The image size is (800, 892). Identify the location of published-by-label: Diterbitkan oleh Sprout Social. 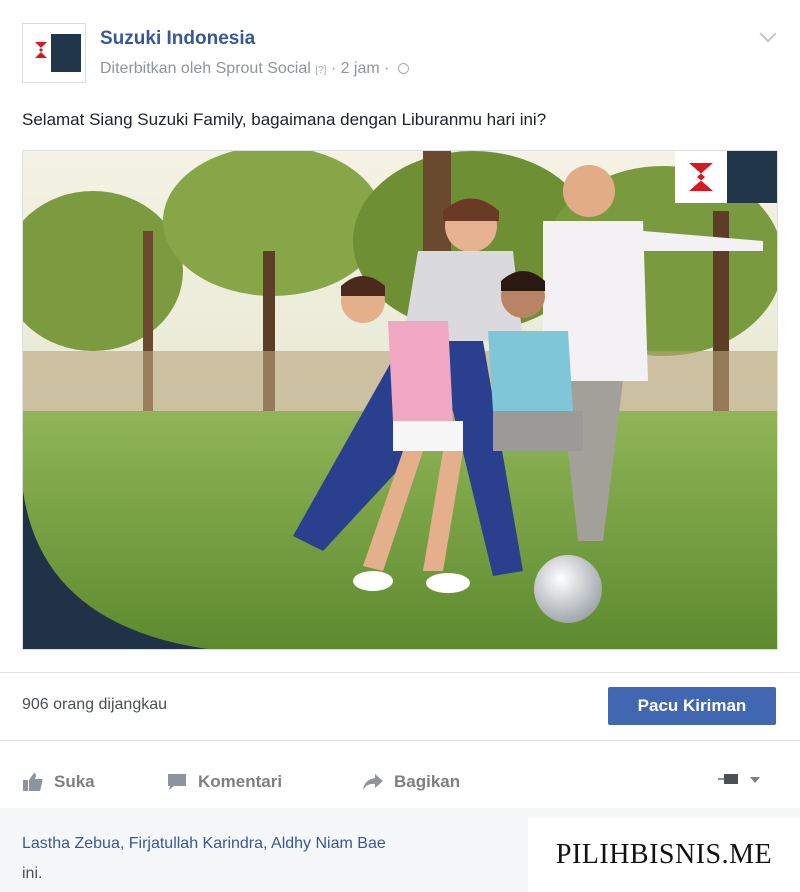
(205, 68).